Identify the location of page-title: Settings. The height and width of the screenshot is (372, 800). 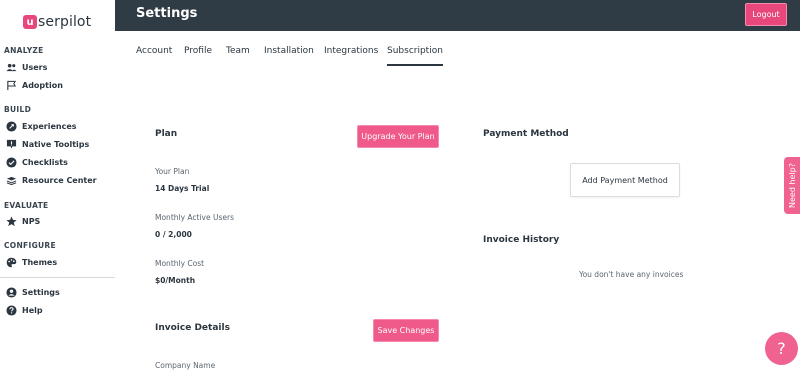
(167, 13).